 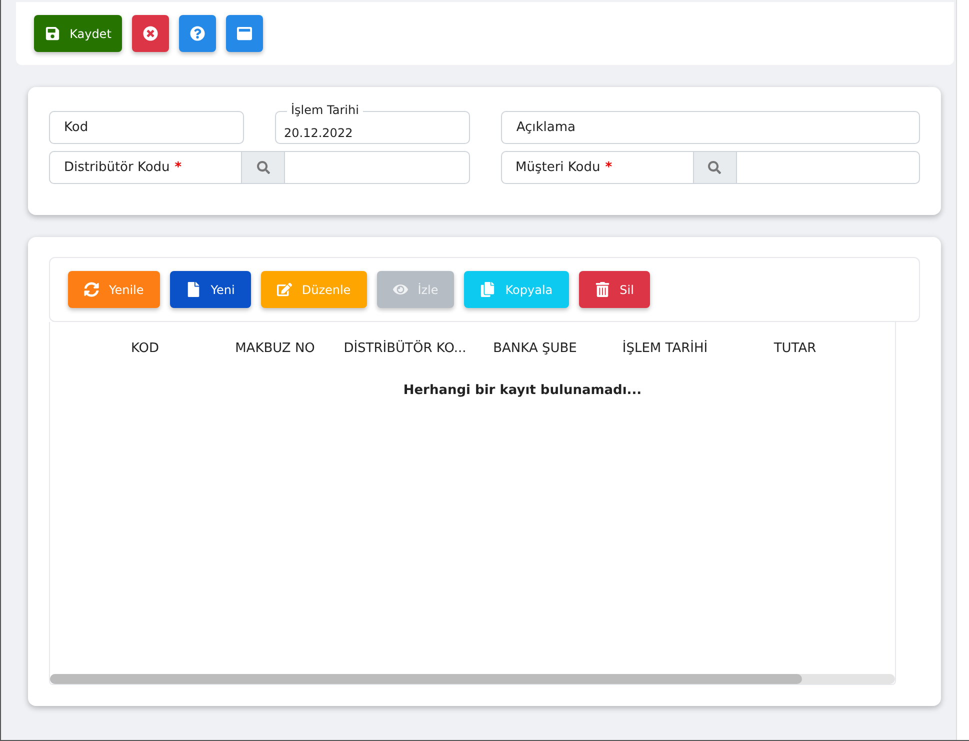 What do you see at coordinates (472, 679) in the screenshot?
I see `horizontal-scrollbar` at bounding box center [472, 679].